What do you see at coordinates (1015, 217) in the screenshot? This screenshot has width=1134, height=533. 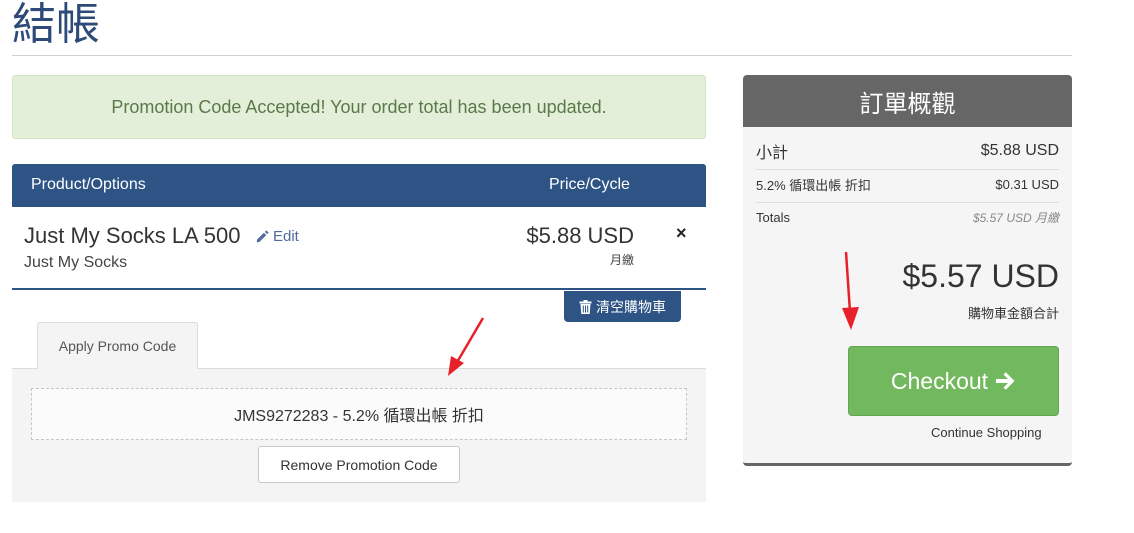 I see `totals-value: $5.57 USD 月繳` at bounding box center [1015, 217].